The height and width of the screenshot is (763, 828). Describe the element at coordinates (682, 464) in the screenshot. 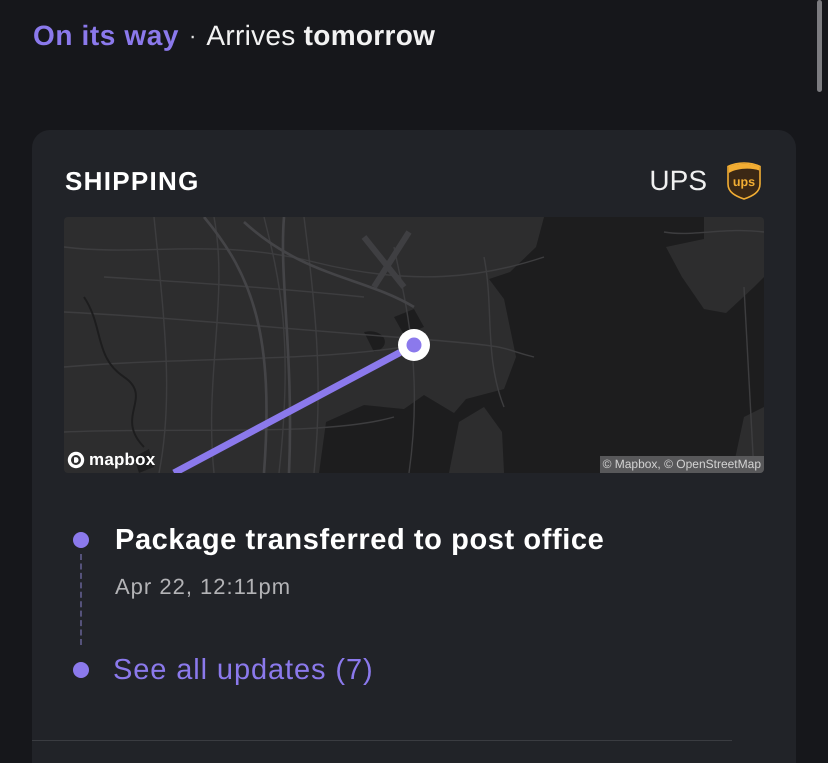

I see `map-attribution: © Mapbox, © OpenStreetMap` at that location.